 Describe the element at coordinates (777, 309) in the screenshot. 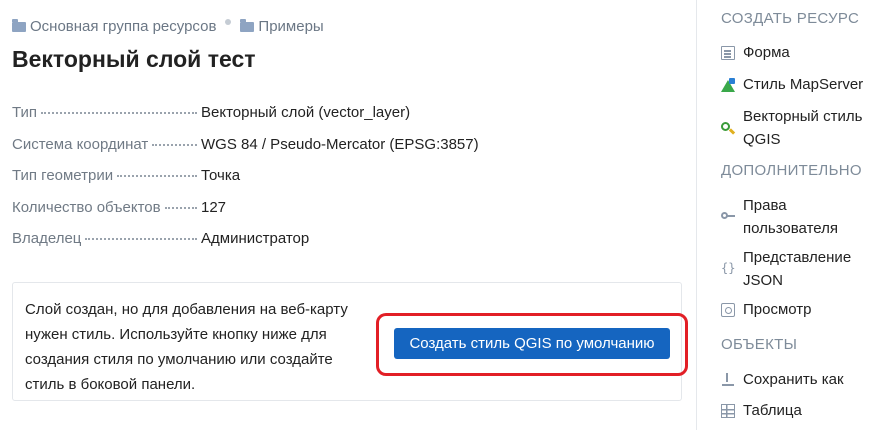

I see `sidebar-item-label: Просмотр` at that location.